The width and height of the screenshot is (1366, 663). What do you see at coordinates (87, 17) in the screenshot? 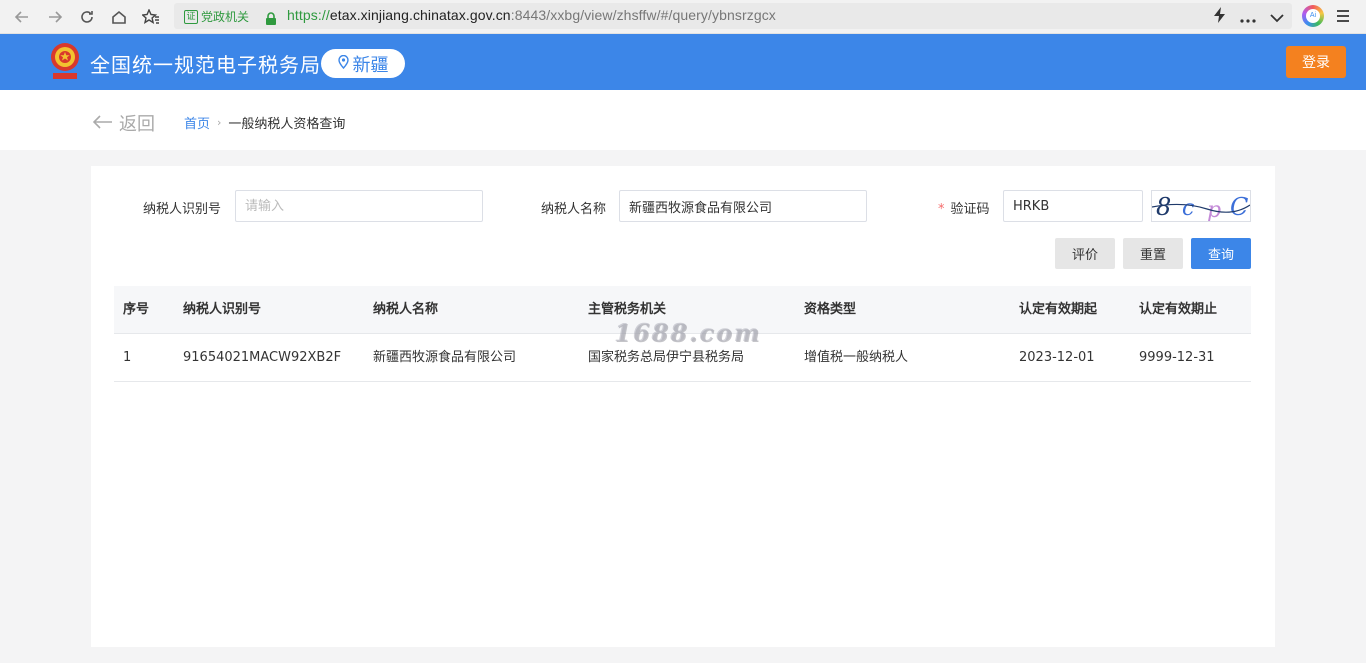
I see `reload-icon` at bounding box center [87, 17].